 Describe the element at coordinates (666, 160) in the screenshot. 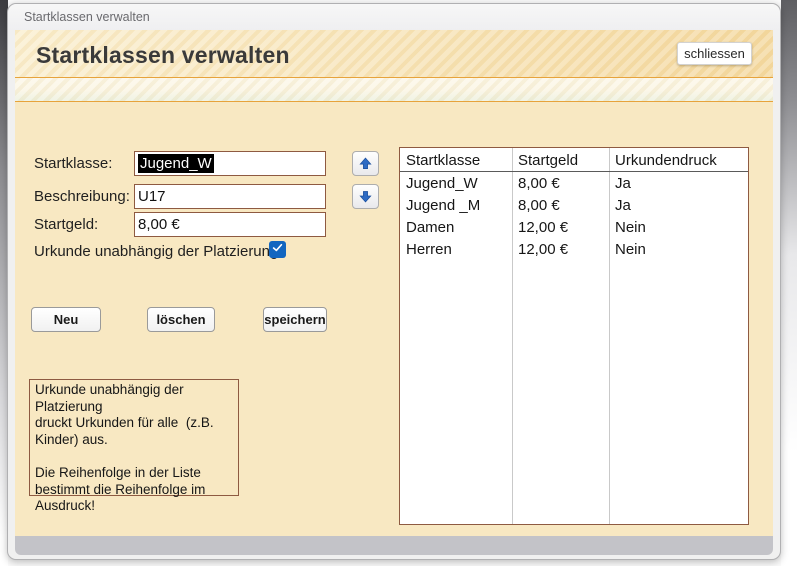

I see `column-header-urkundendruck: Urkundendruck` at that location.